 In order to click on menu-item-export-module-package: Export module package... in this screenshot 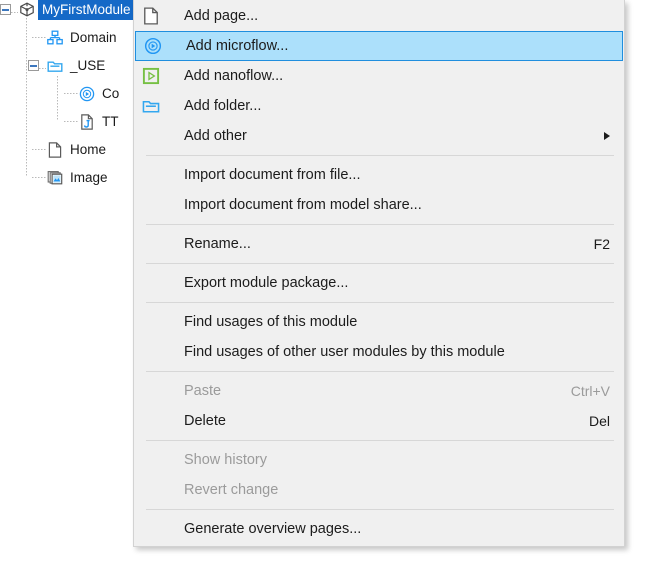, I will do `click(379, 283)`.